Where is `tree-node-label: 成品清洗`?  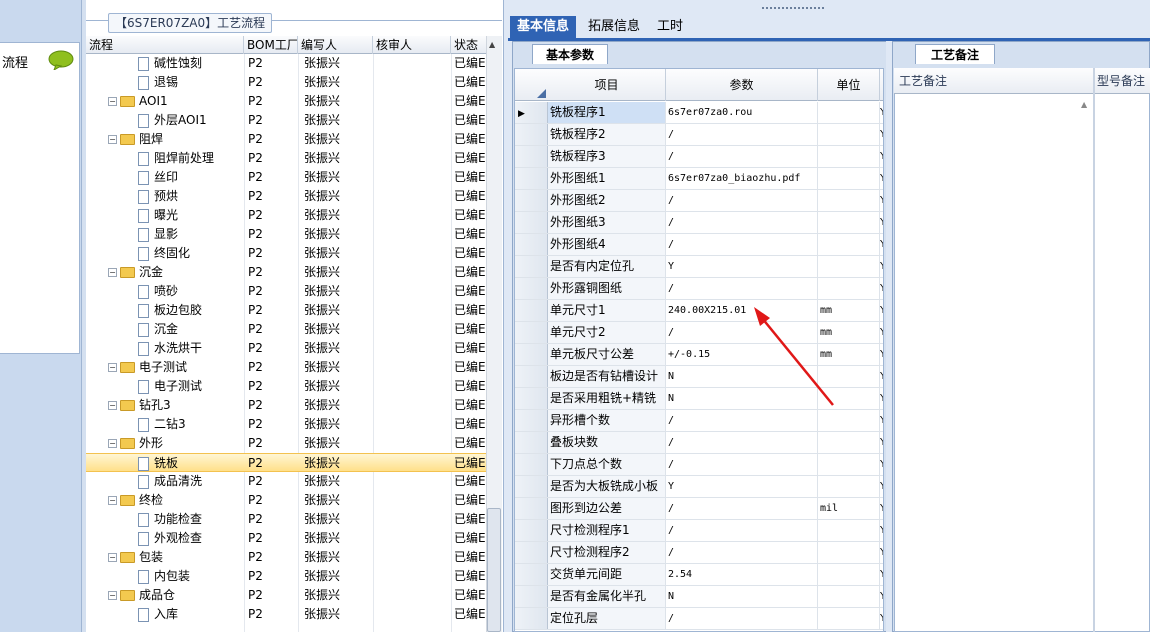 tree-node-label: 成品清洗 is located at coordinates (178, 481).